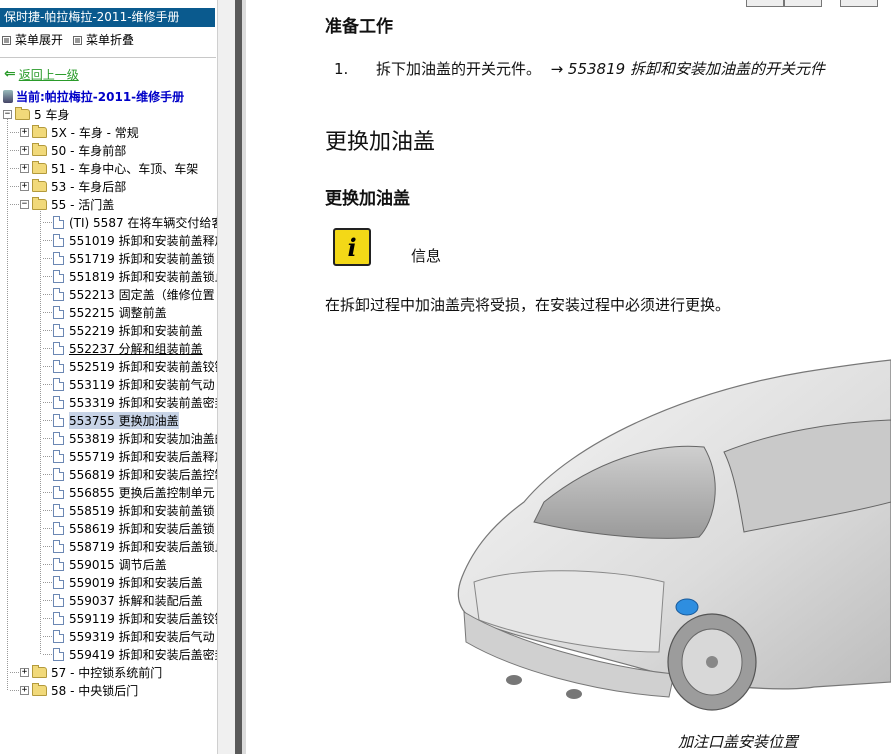  I want to click on tree-leaf-document: 552219 拆卸和安装前盖, so click(128, 330).